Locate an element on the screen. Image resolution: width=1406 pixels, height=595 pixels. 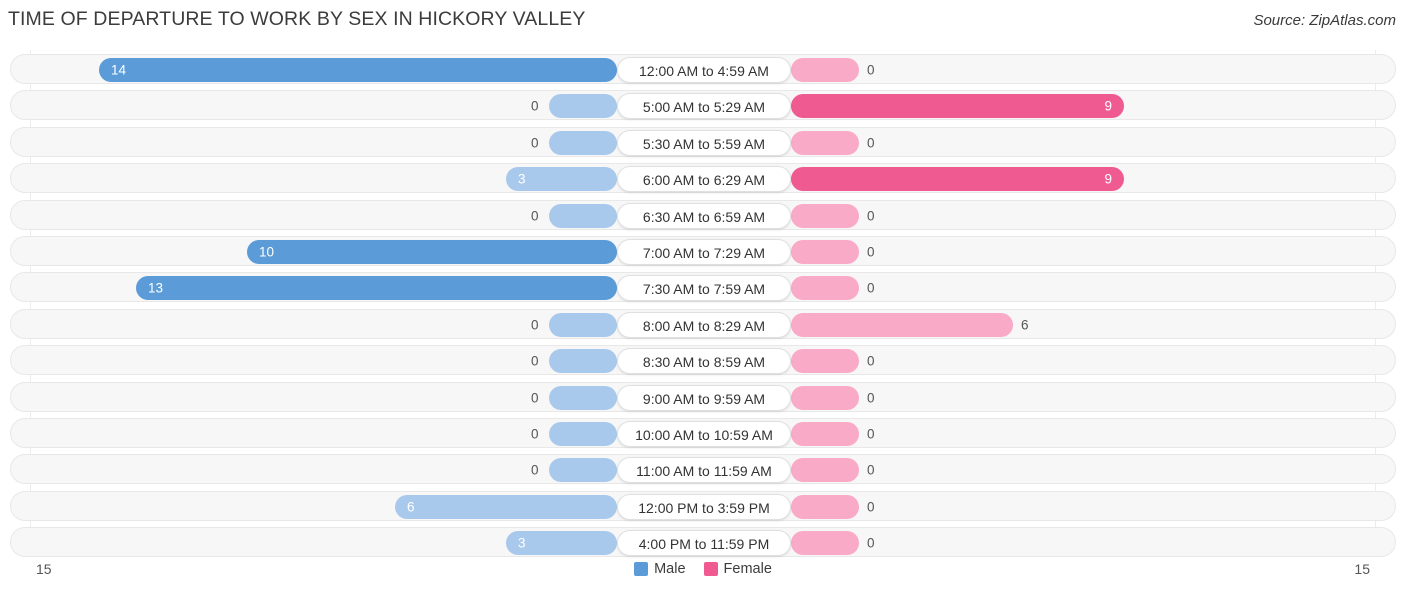
row-category-label: 7:00 AM to 7:29 AM is located at coordinates (704, 252).